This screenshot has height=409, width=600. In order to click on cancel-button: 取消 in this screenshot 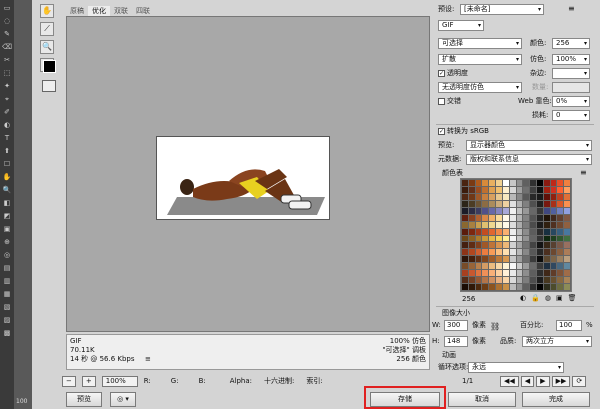, I will do `click(482, 399)`.